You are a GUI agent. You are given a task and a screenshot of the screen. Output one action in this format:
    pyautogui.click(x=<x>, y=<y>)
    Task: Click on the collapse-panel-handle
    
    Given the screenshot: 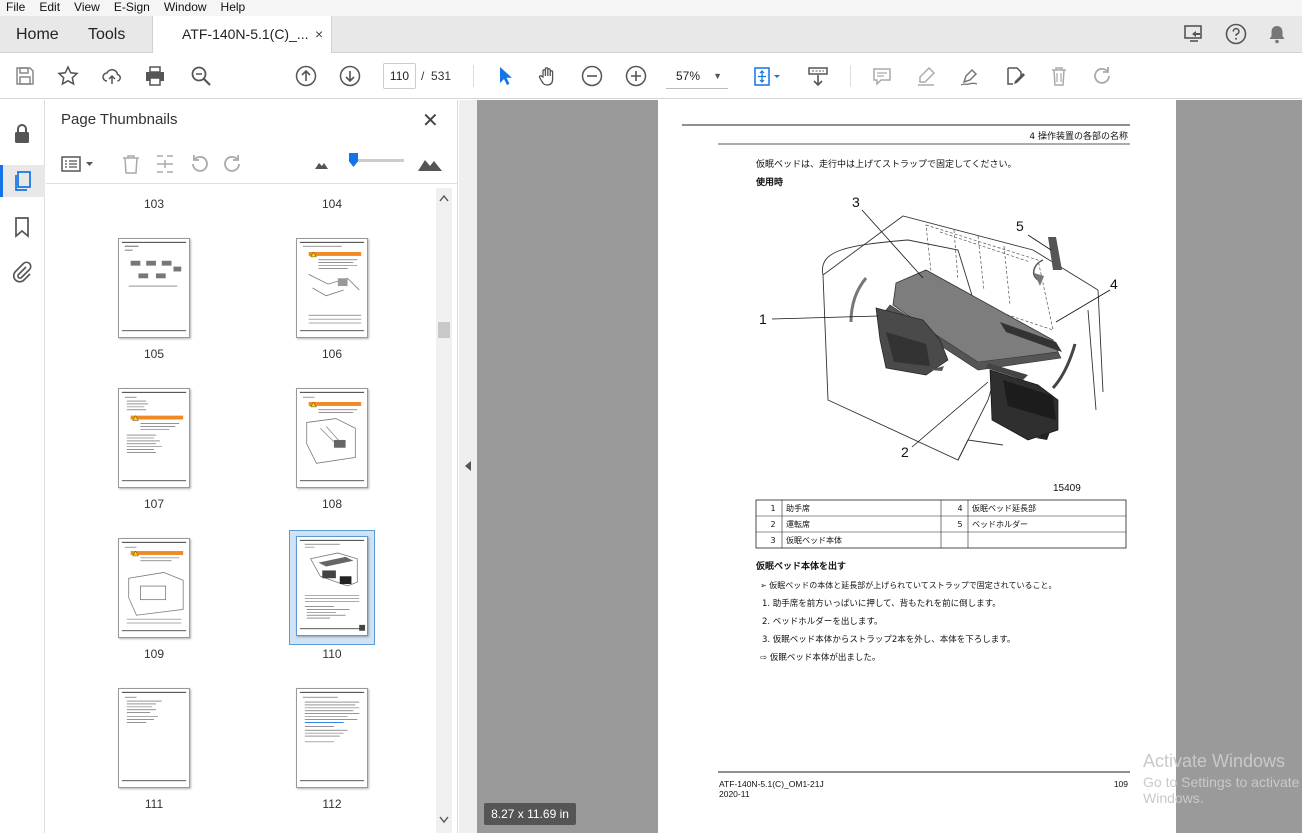 What is the action you would take?
    pyautogui.click(x=468, y=466)
    